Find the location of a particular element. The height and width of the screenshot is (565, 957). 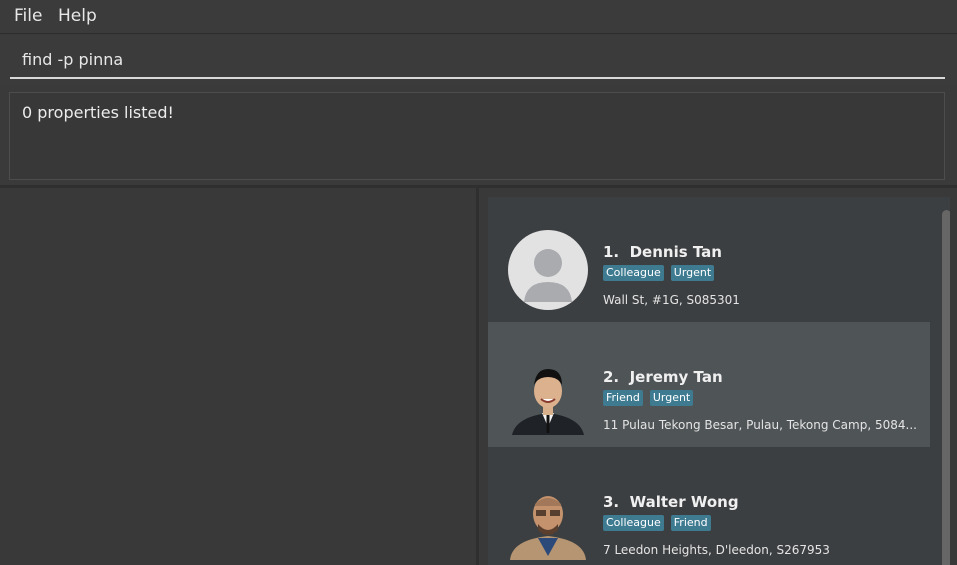

person-address: Wall St, #1G, S085301 is located at coordinates (671, 300).